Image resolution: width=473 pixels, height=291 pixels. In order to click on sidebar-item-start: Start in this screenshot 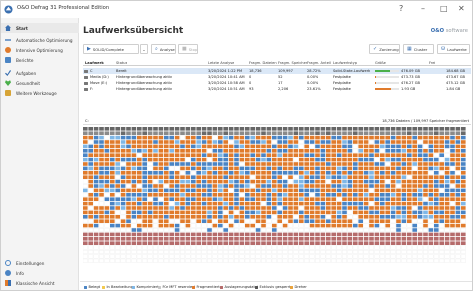, I will do `click(40, 28)`.